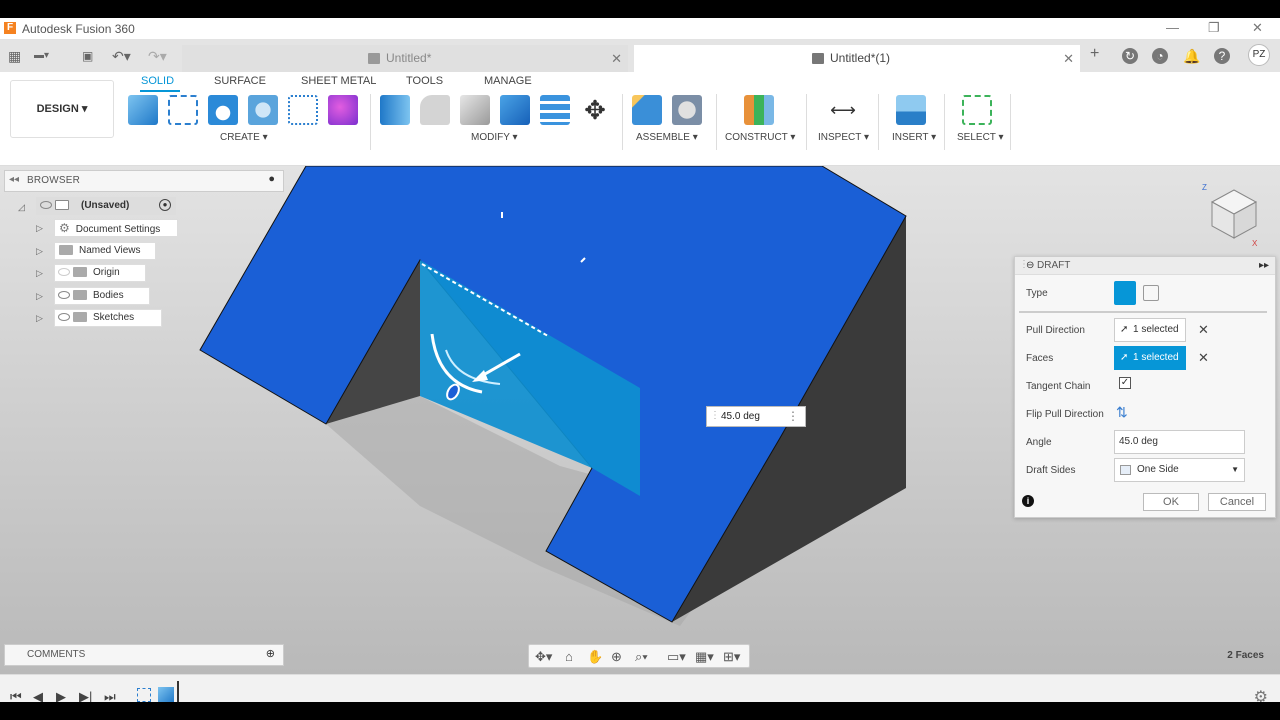 The height and width of the screenshot is (720, 1280). What do you see at coordinates (244, 137) in the screenshot?
I see `create-menu: CREATE ▾` at bounding box center [244, 137].